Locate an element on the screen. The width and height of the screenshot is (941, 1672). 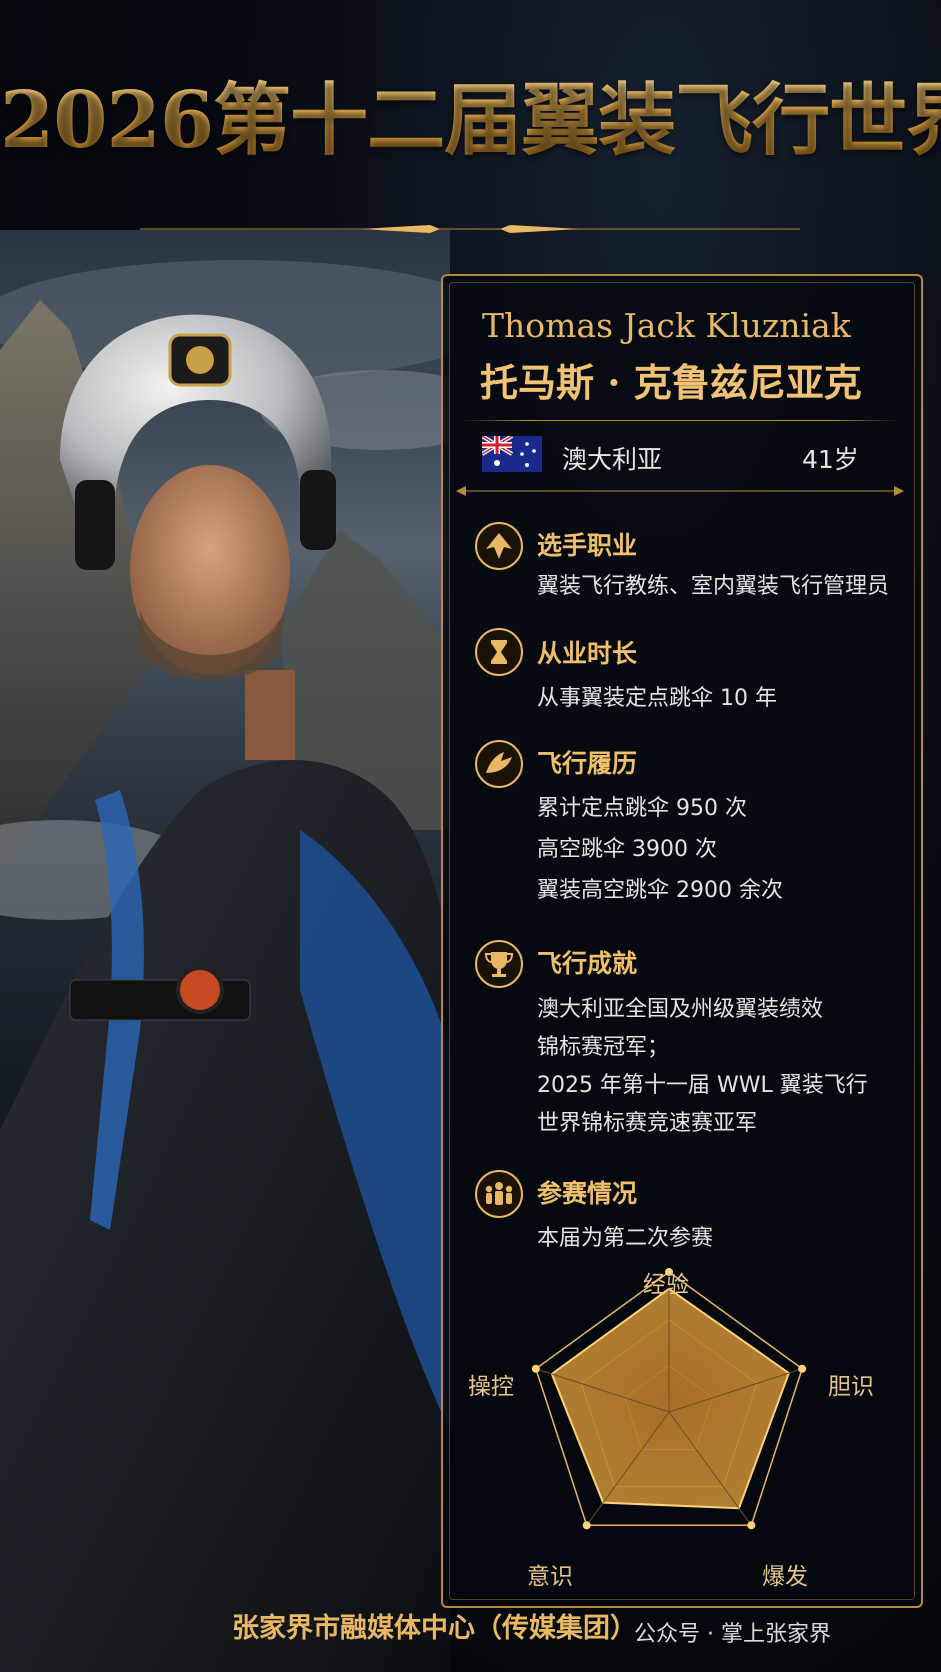
trophy-icon is located at coordinates (499, 964).